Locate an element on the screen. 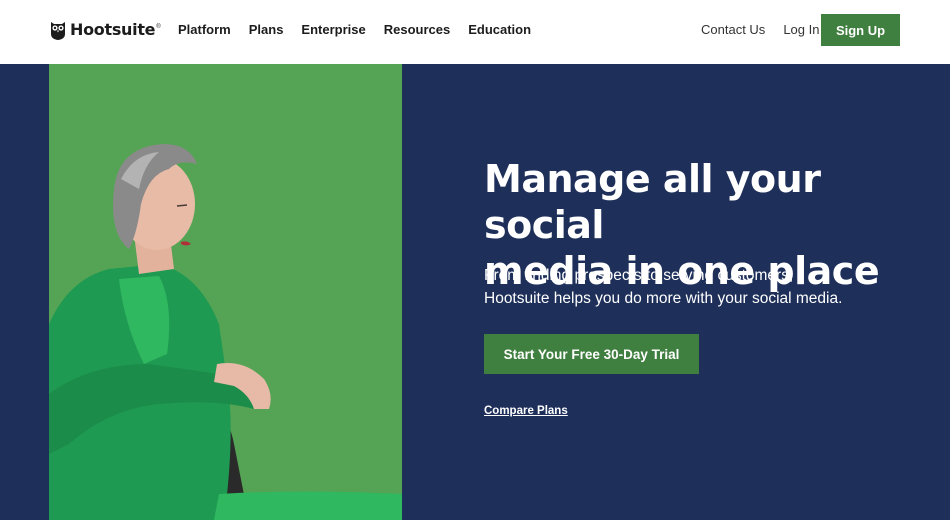 Image resolution: width=950 pixels, height=520 pixels. nav-item-platform: Platform is located at coordinates (204, 30).